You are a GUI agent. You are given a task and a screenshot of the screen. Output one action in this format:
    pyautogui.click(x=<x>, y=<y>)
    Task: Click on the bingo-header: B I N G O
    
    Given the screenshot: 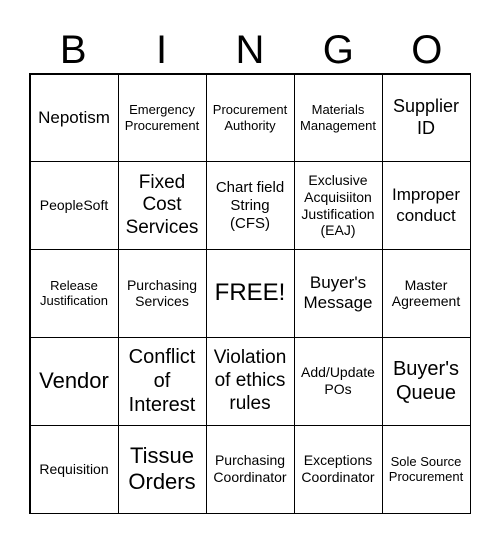 What is the action you would take?
    pyautogui.click(x=250, y=50)
    